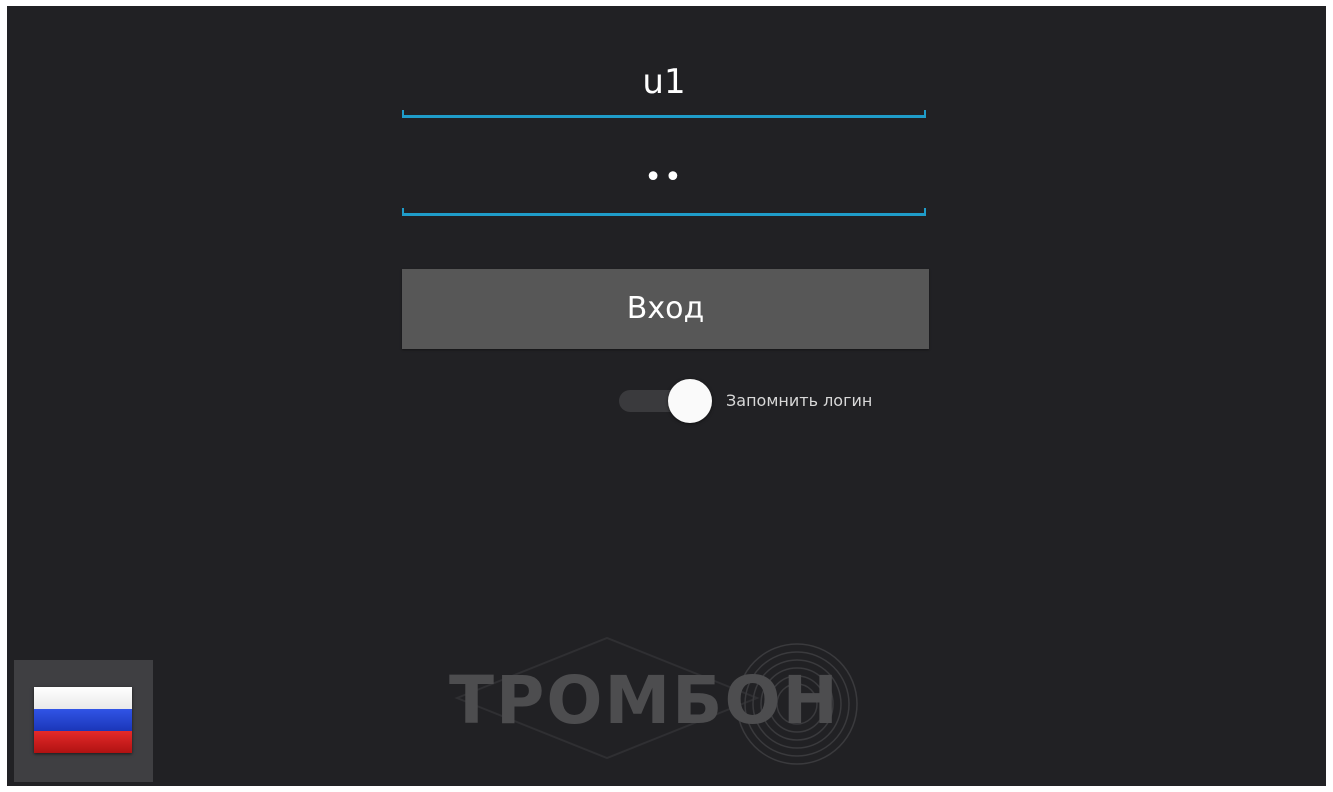 This screenshot has width=1333, height=792. Describe the element at coordinates (644, 700) in the screenshot. I see `logo-text: ТРОМБОН` at that location.